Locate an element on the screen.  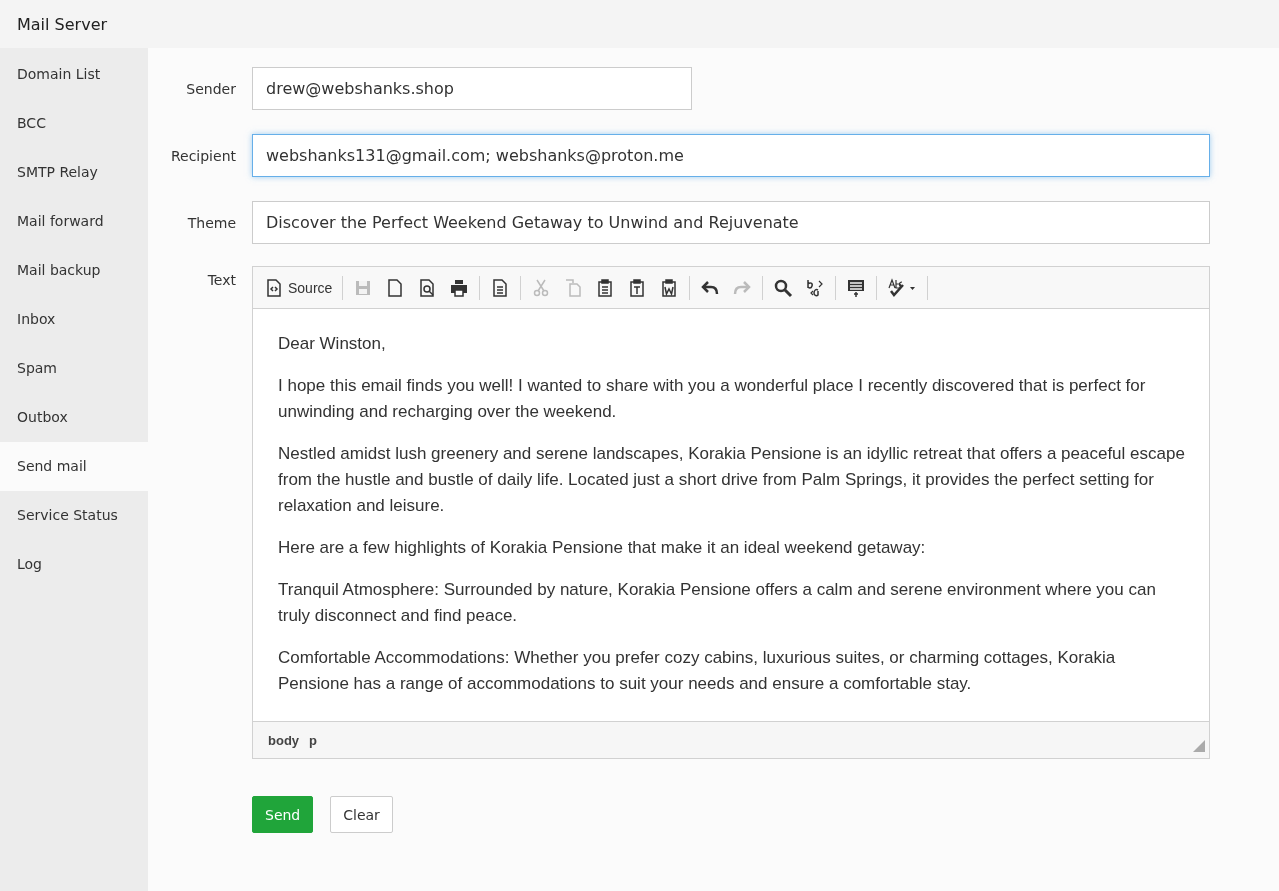
email-paragraph: I hope this email finds you well! I wanted to share with you a wonderful place I recently discovered that is perfect for unwinding and recharging over the weekend. is located at coordinates (712, 399).